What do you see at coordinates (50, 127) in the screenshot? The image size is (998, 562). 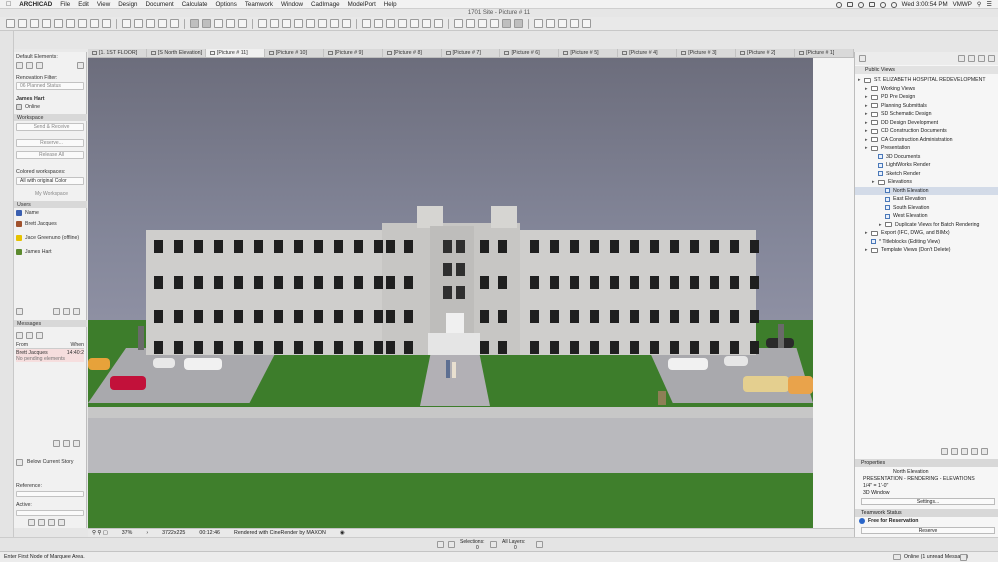 I see `send-receive-button: Send & Receive` at bounding box center [50, 127].